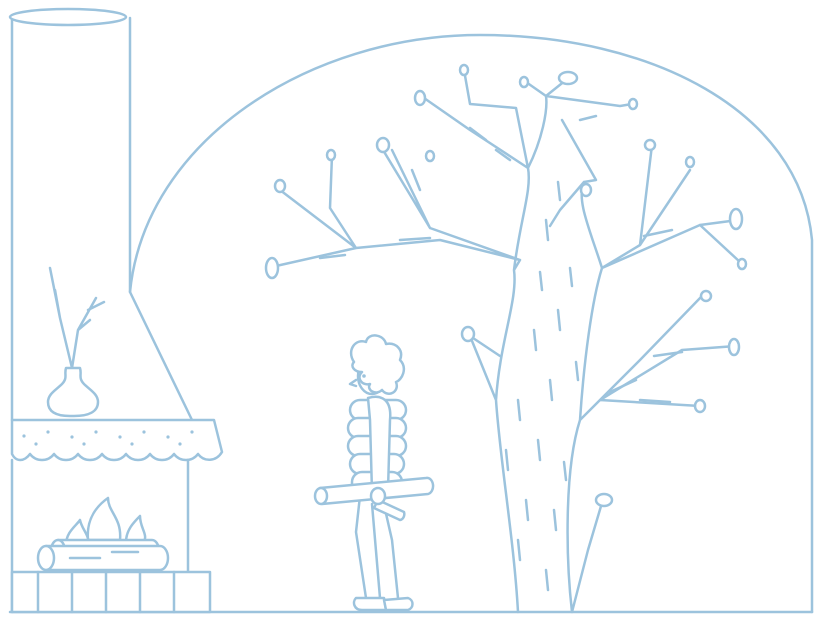  Describe the element at coordinates (102, 219) in the screenshot. I see `chimney` at that location.